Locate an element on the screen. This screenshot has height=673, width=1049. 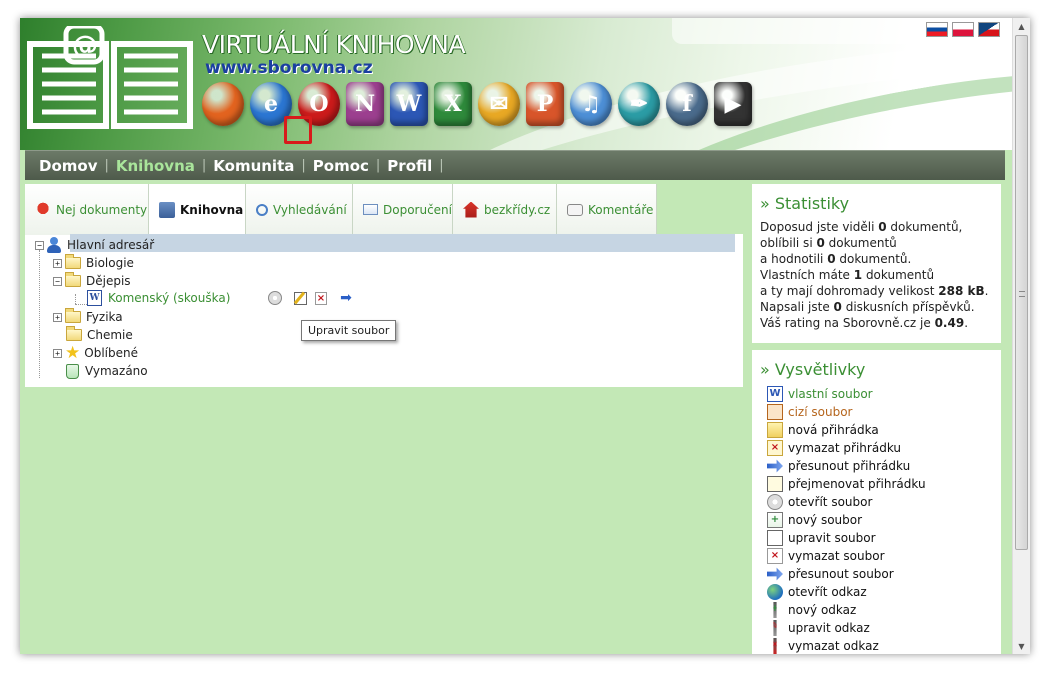
nav-domov: Domov is located at coordinates (68, 166).